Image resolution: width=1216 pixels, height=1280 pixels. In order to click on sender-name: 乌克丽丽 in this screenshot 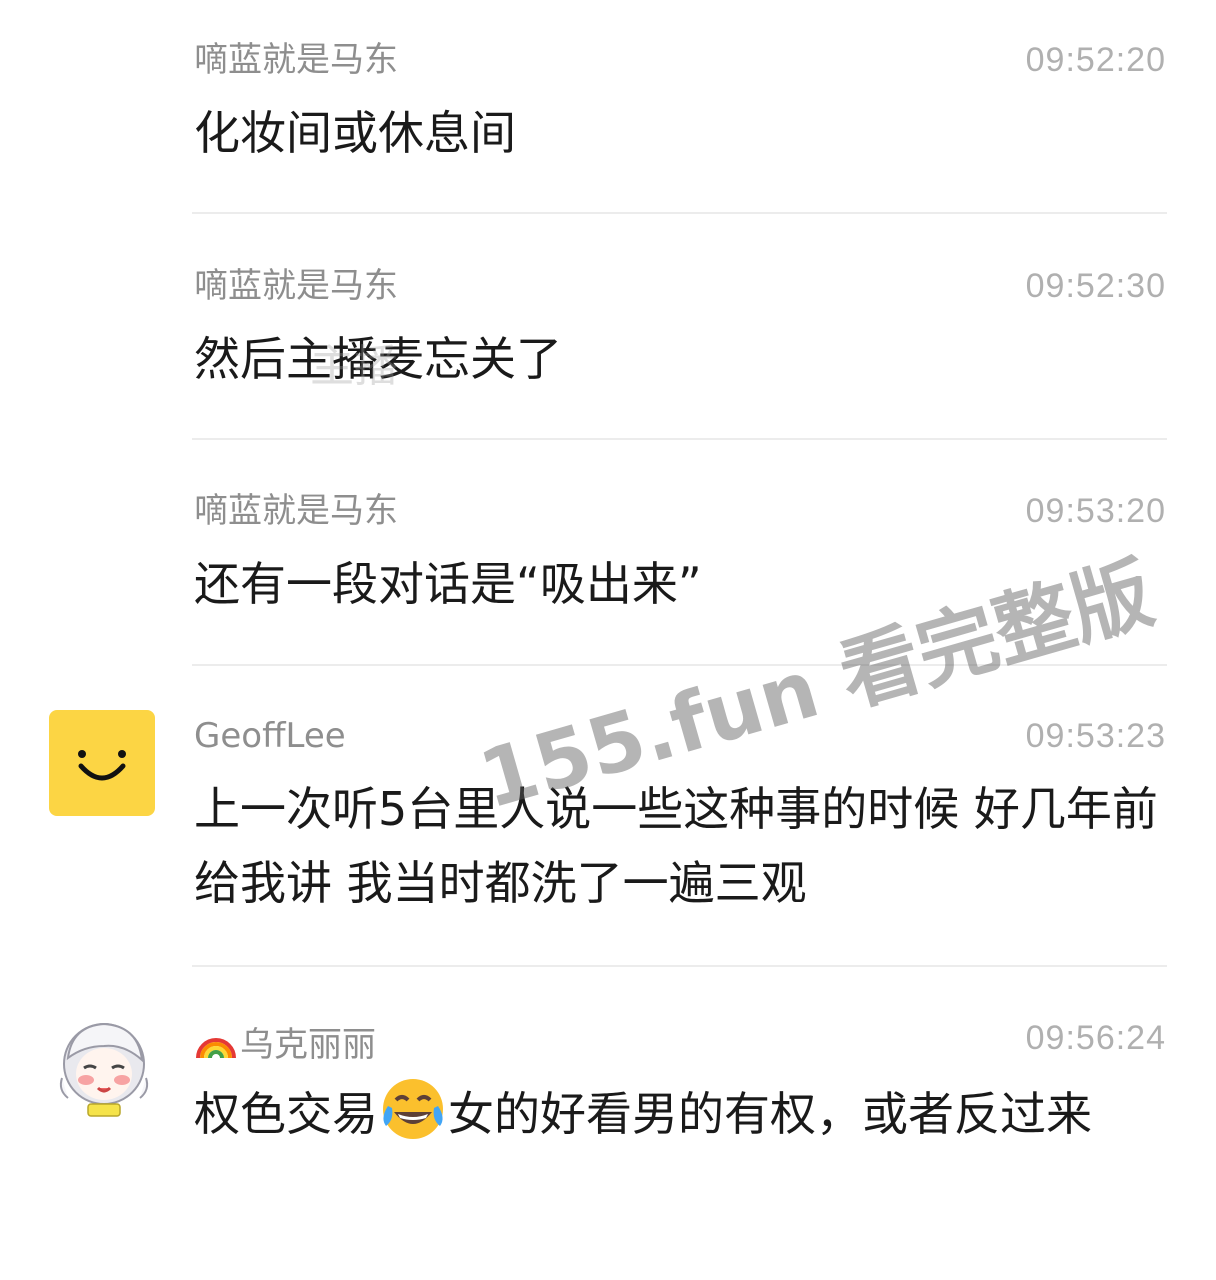, I will do `click(285, 1041)`.